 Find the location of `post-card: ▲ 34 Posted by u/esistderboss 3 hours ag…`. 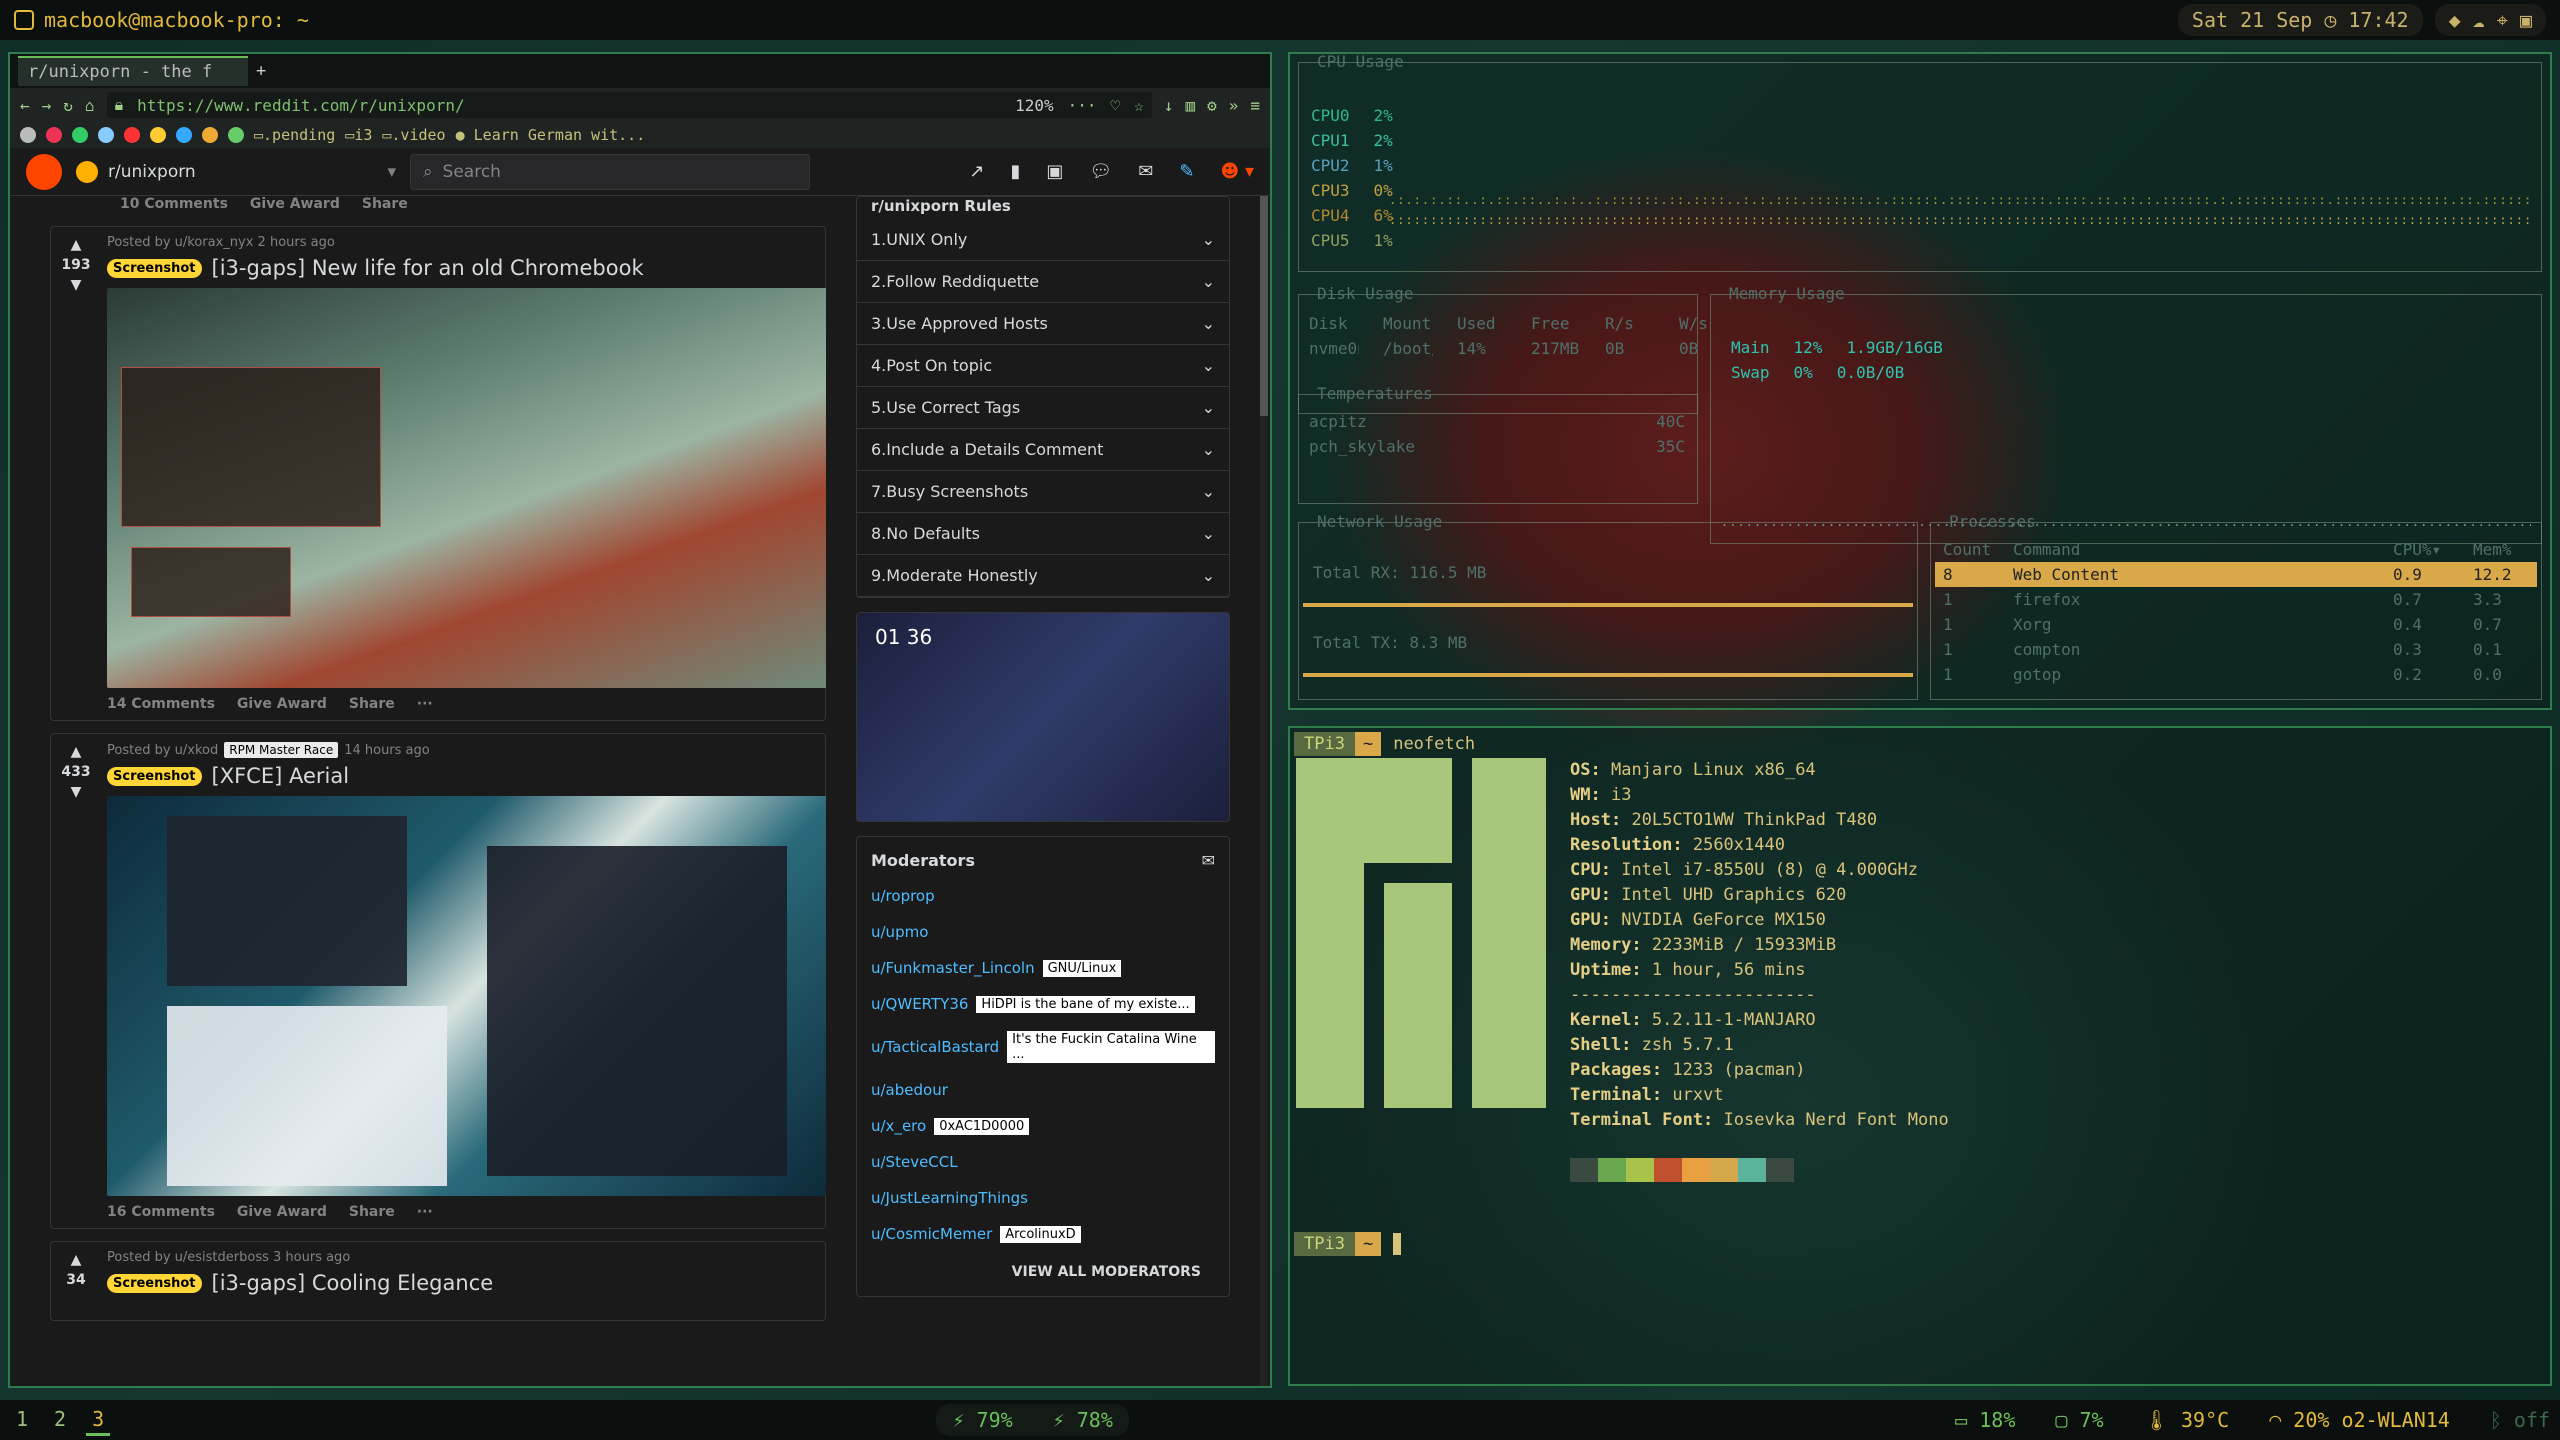

post-card: ▲ 34 Posted by u/esistderboss 3 hours ag… is located at coordinates (438, 1281).